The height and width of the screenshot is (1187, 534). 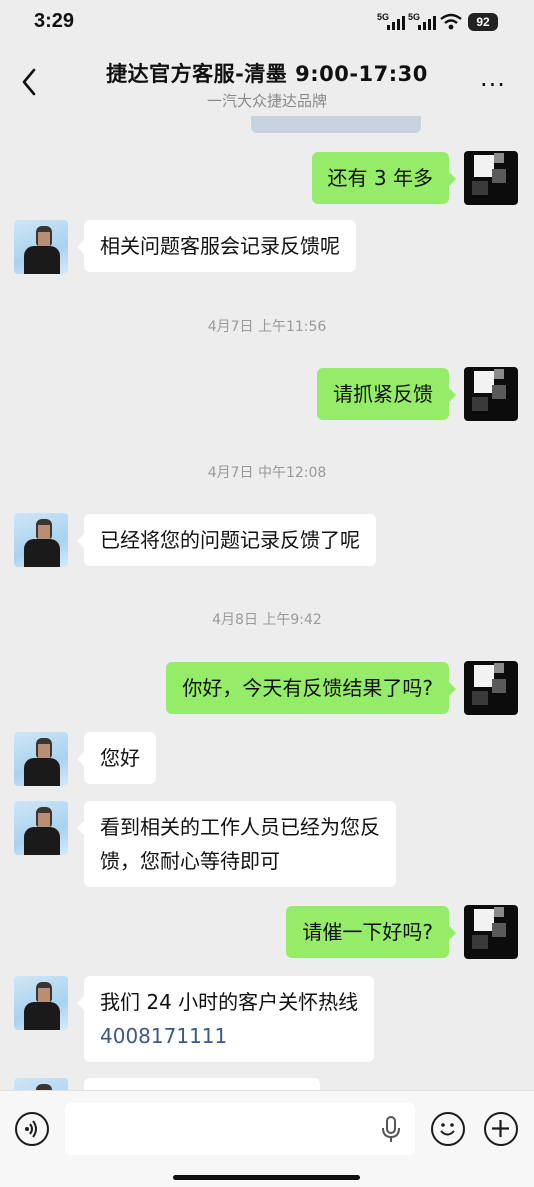 What do you see at coordinates (54, 21) in the screenshot?
I see `status-time: 3:29` at bounding box center [54, 21].